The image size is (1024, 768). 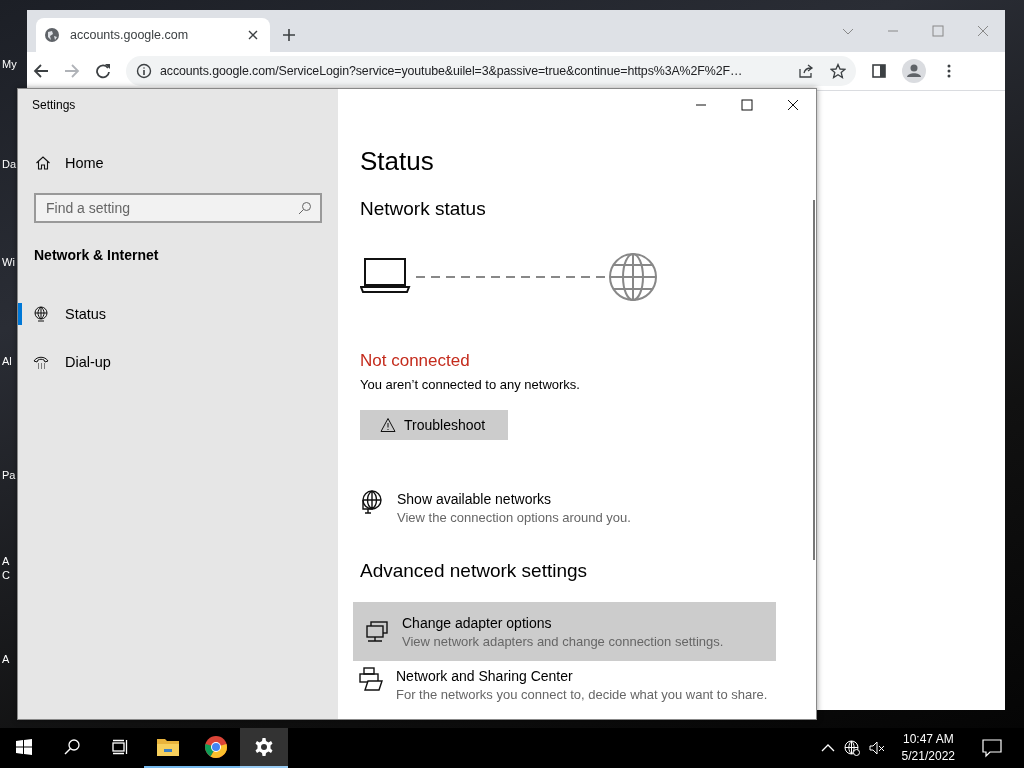 What do you see at coordinates (178, 314) in the screenshot?
I see `nav-item: Status` at bounding box center [178, 314].